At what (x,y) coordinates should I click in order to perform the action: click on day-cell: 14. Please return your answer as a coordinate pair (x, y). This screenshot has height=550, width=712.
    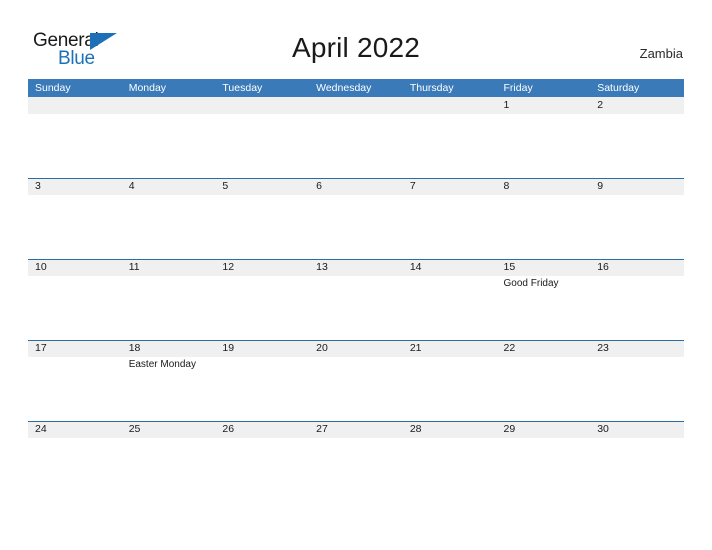
    Looking at the image, I should click on (450, 299).